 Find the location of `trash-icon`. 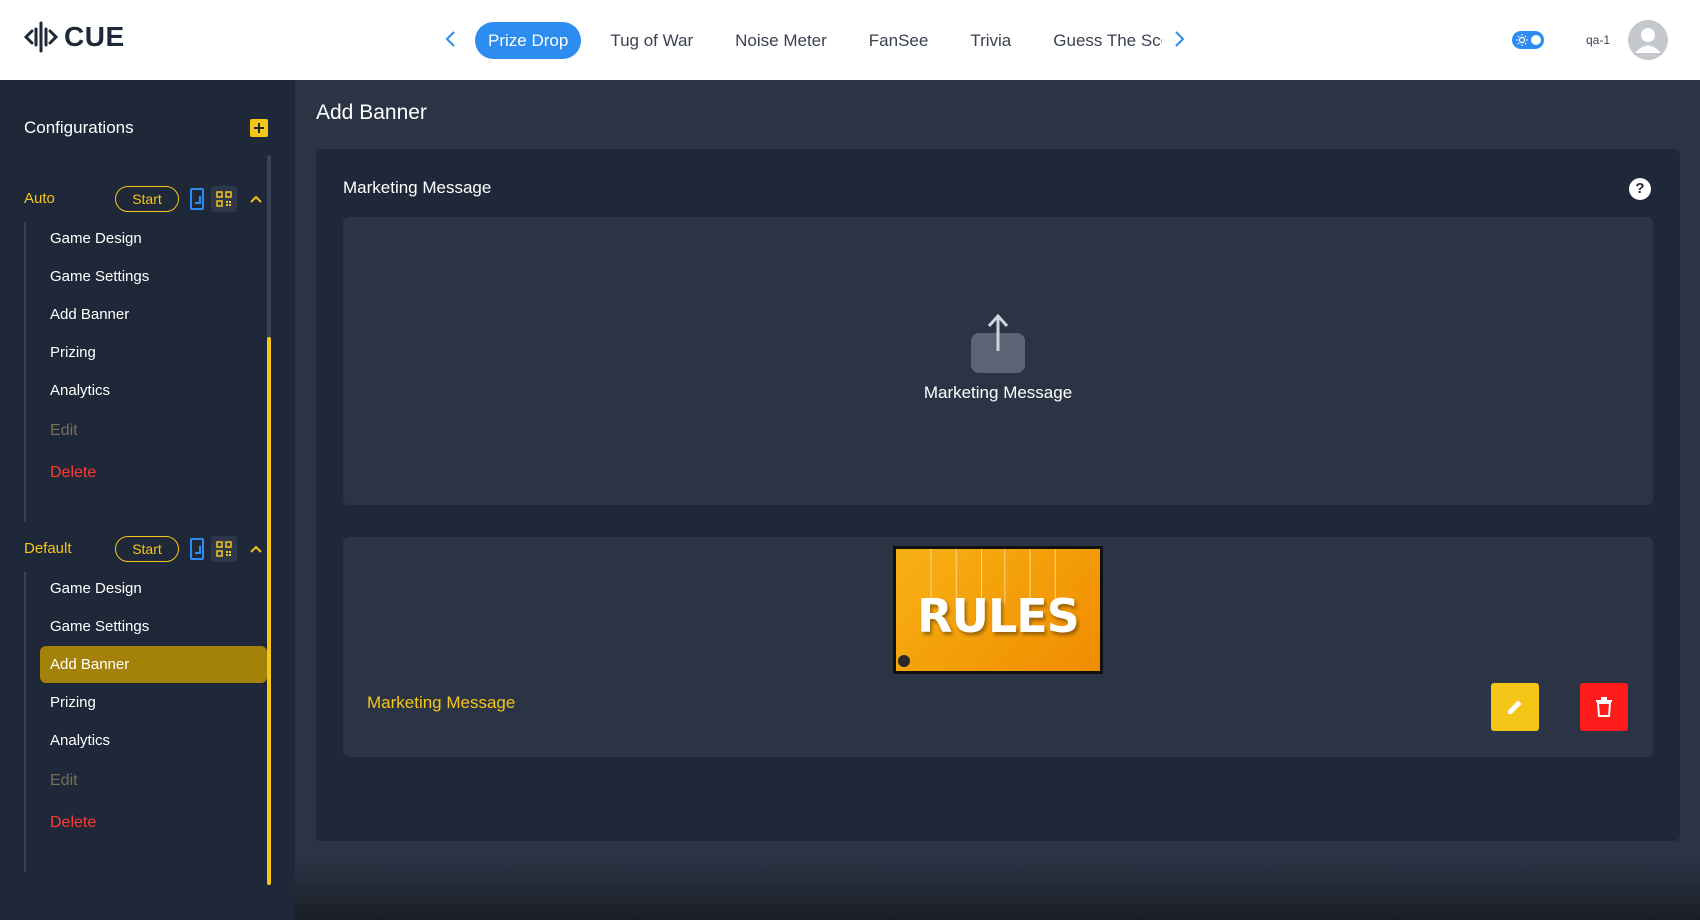

trash-icon is located at coordinates (1604, 707).